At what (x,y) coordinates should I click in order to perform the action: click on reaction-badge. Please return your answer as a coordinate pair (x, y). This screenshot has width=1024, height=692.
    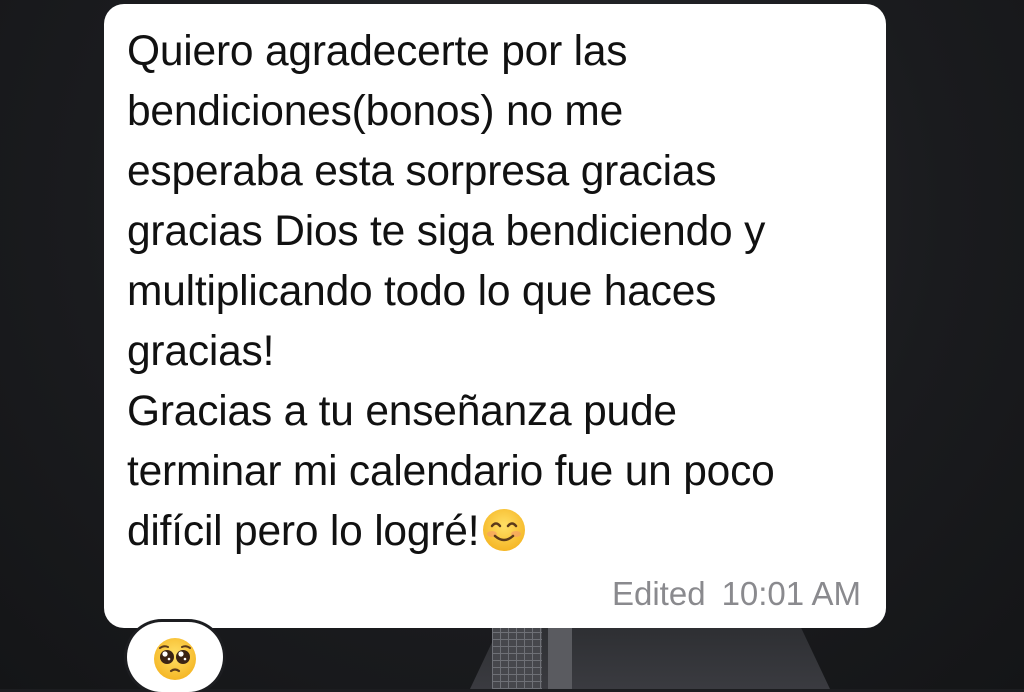
    Looking at the image, I should click on (175, 657).